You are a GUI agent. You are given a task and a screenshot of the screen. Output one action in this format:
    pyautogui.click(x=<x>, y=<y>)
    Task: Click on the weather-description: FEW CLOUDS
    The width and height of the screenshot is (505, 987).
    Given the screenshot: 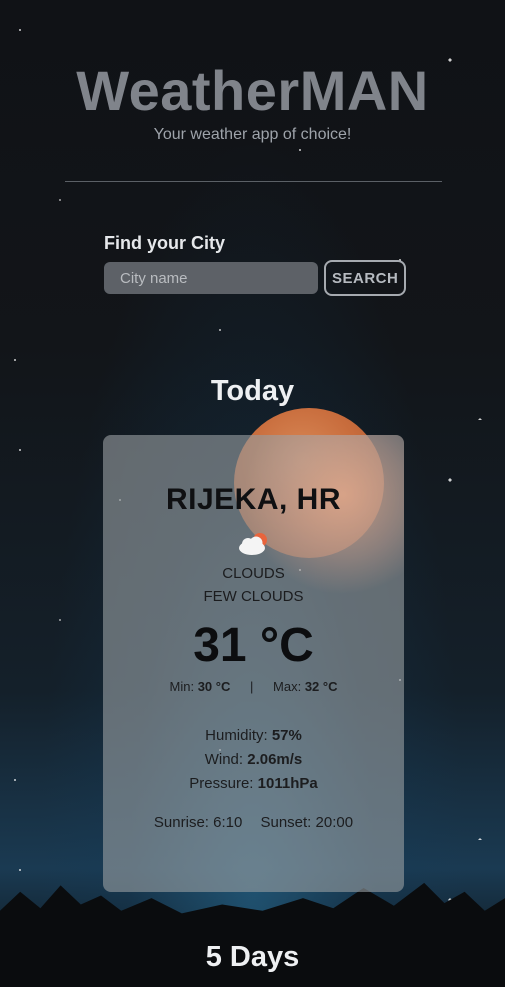 What is the action you would take?
    pyautogui.click(x=253, y=596)
    